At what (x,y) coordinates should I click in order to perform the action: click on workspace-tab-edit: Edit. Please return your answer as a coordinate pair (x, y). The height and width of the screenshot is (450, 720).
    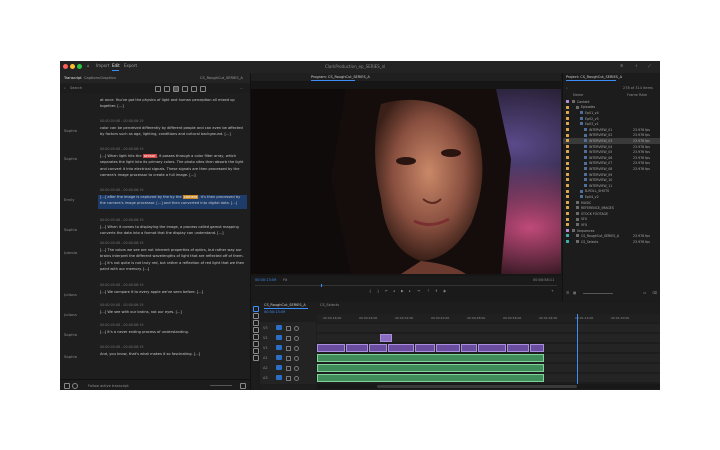
    Looking at the image, I should click on (116, 65).